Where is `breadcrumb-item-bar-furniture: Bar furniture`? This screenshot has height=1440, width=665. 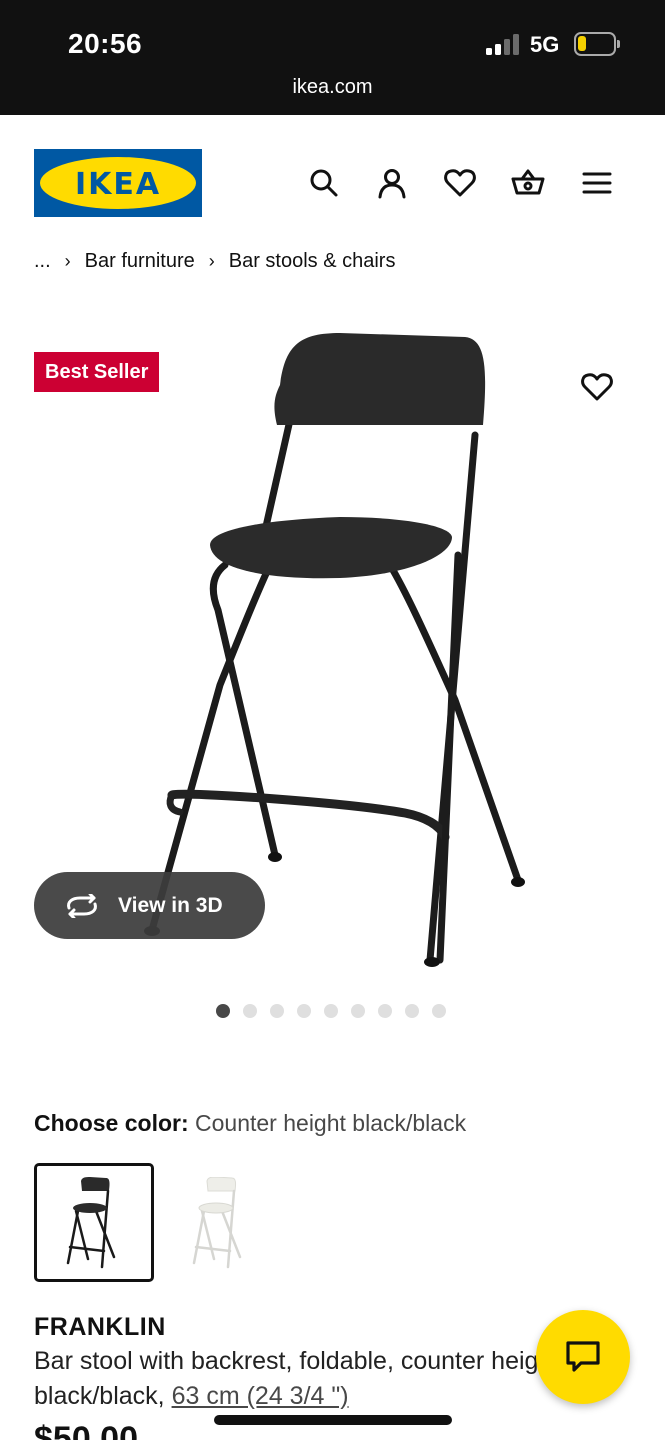
breadcrumb-item-bar-furniture: Bar furniture is located at coordinates (140, 261).